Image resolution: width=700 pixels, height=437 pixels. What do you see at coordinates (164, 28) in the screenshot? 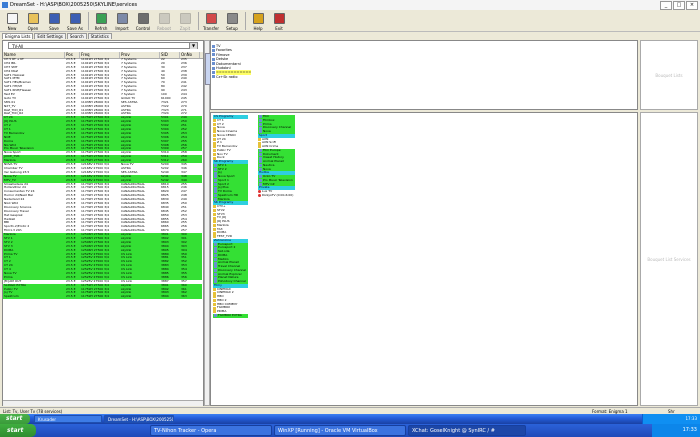
I see `toolbar-button-label: Reboot` at bounding box center [164, 28].